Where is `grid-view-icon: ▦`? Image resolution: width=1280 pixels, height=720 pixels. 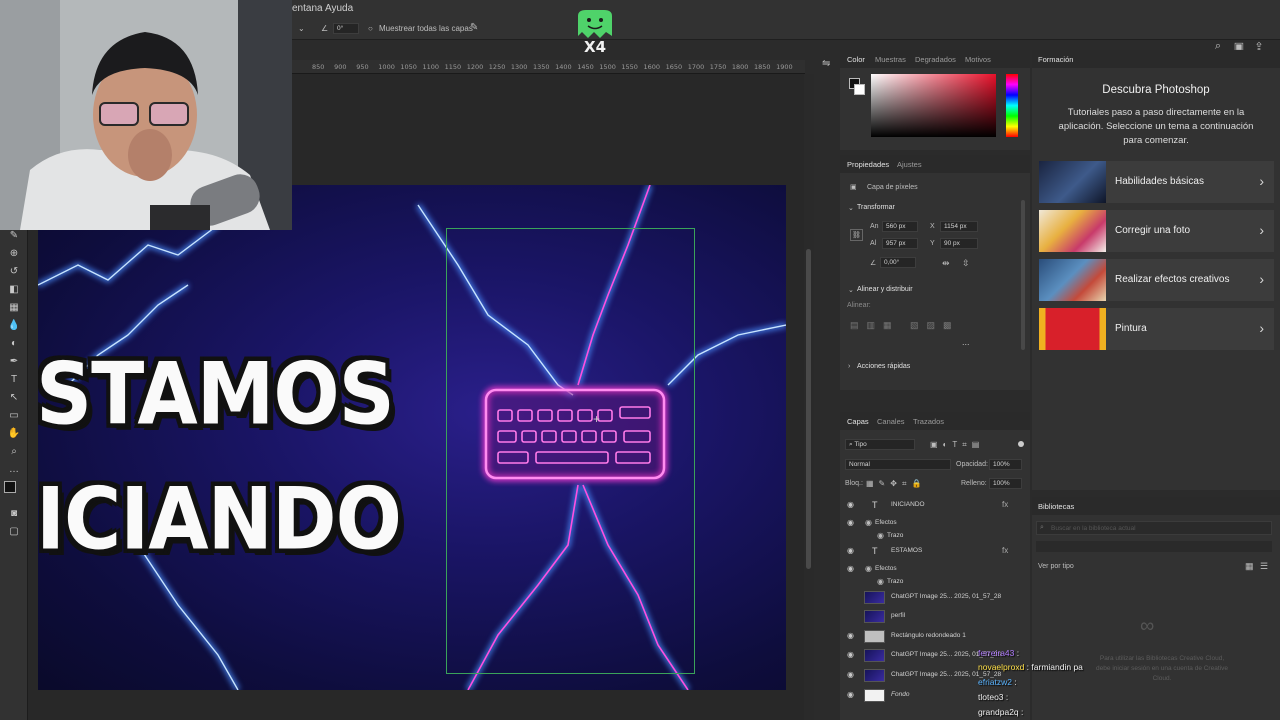
grid-view-icon: ▦ is located at coordinates (1249, 566).